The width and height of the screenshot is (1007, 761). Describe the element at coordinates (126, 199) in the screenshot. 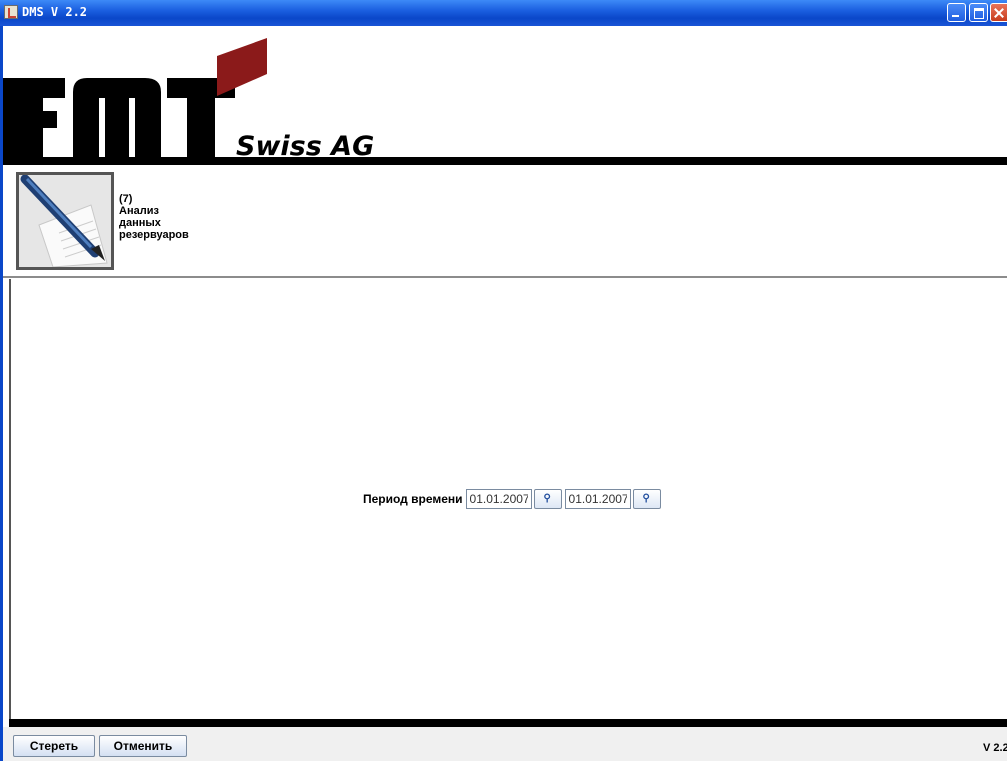

I see `module-number: (7)` at that location.